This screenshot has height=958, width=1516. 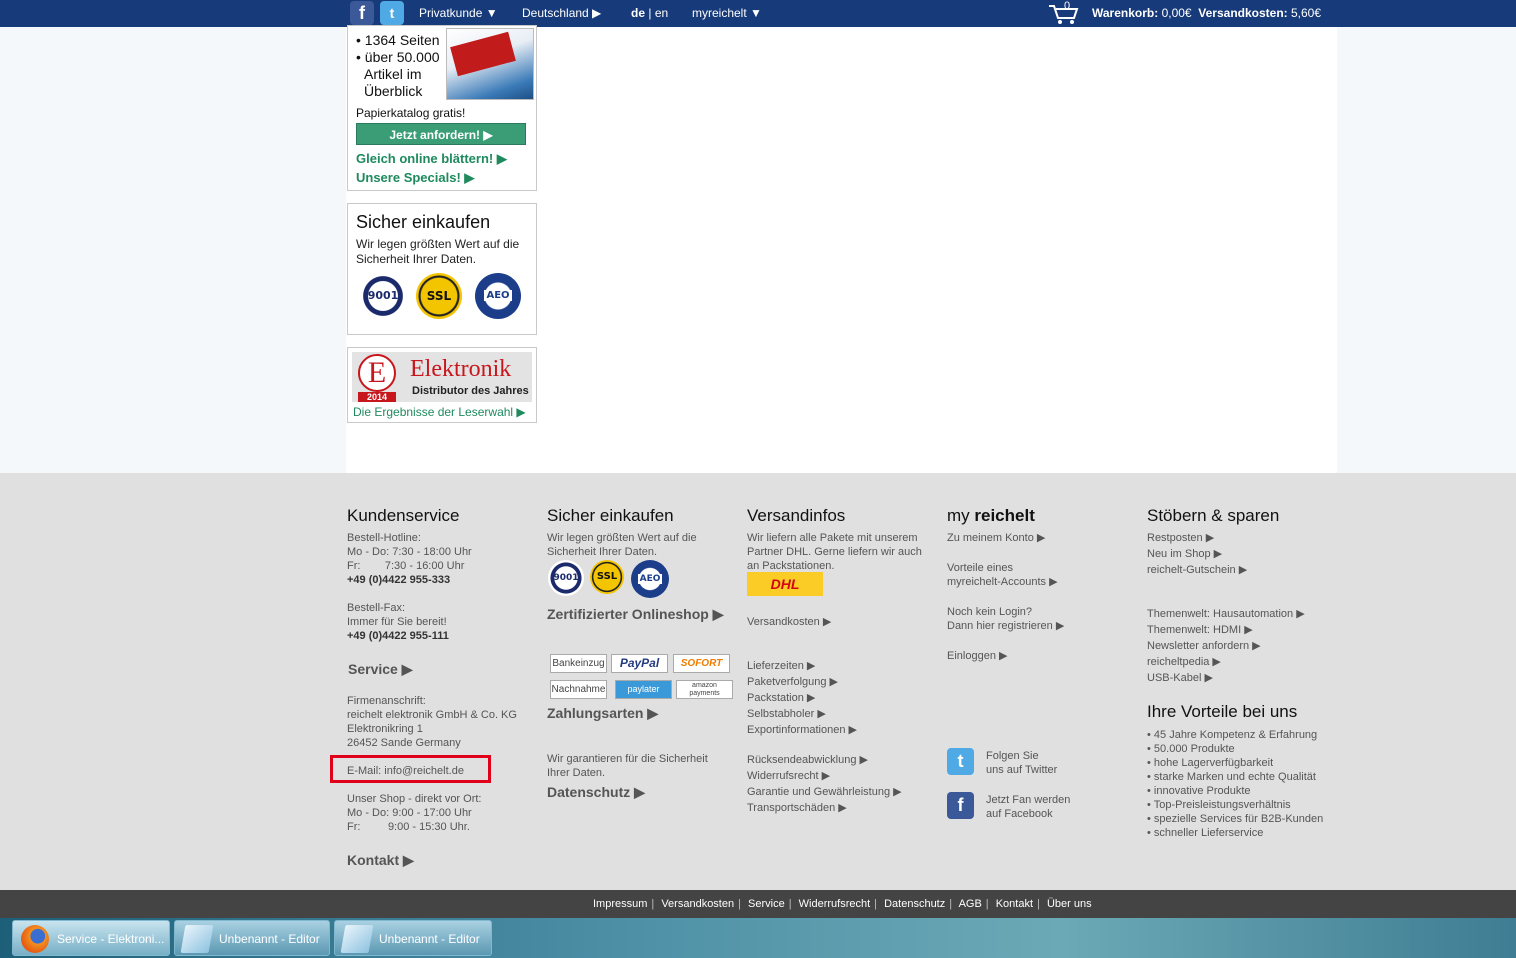 What do you see at coordinates (1014, 904) in the screenshot?
I see `bottom-contact-link: Kontakt` at bounding box center [1014, 904].